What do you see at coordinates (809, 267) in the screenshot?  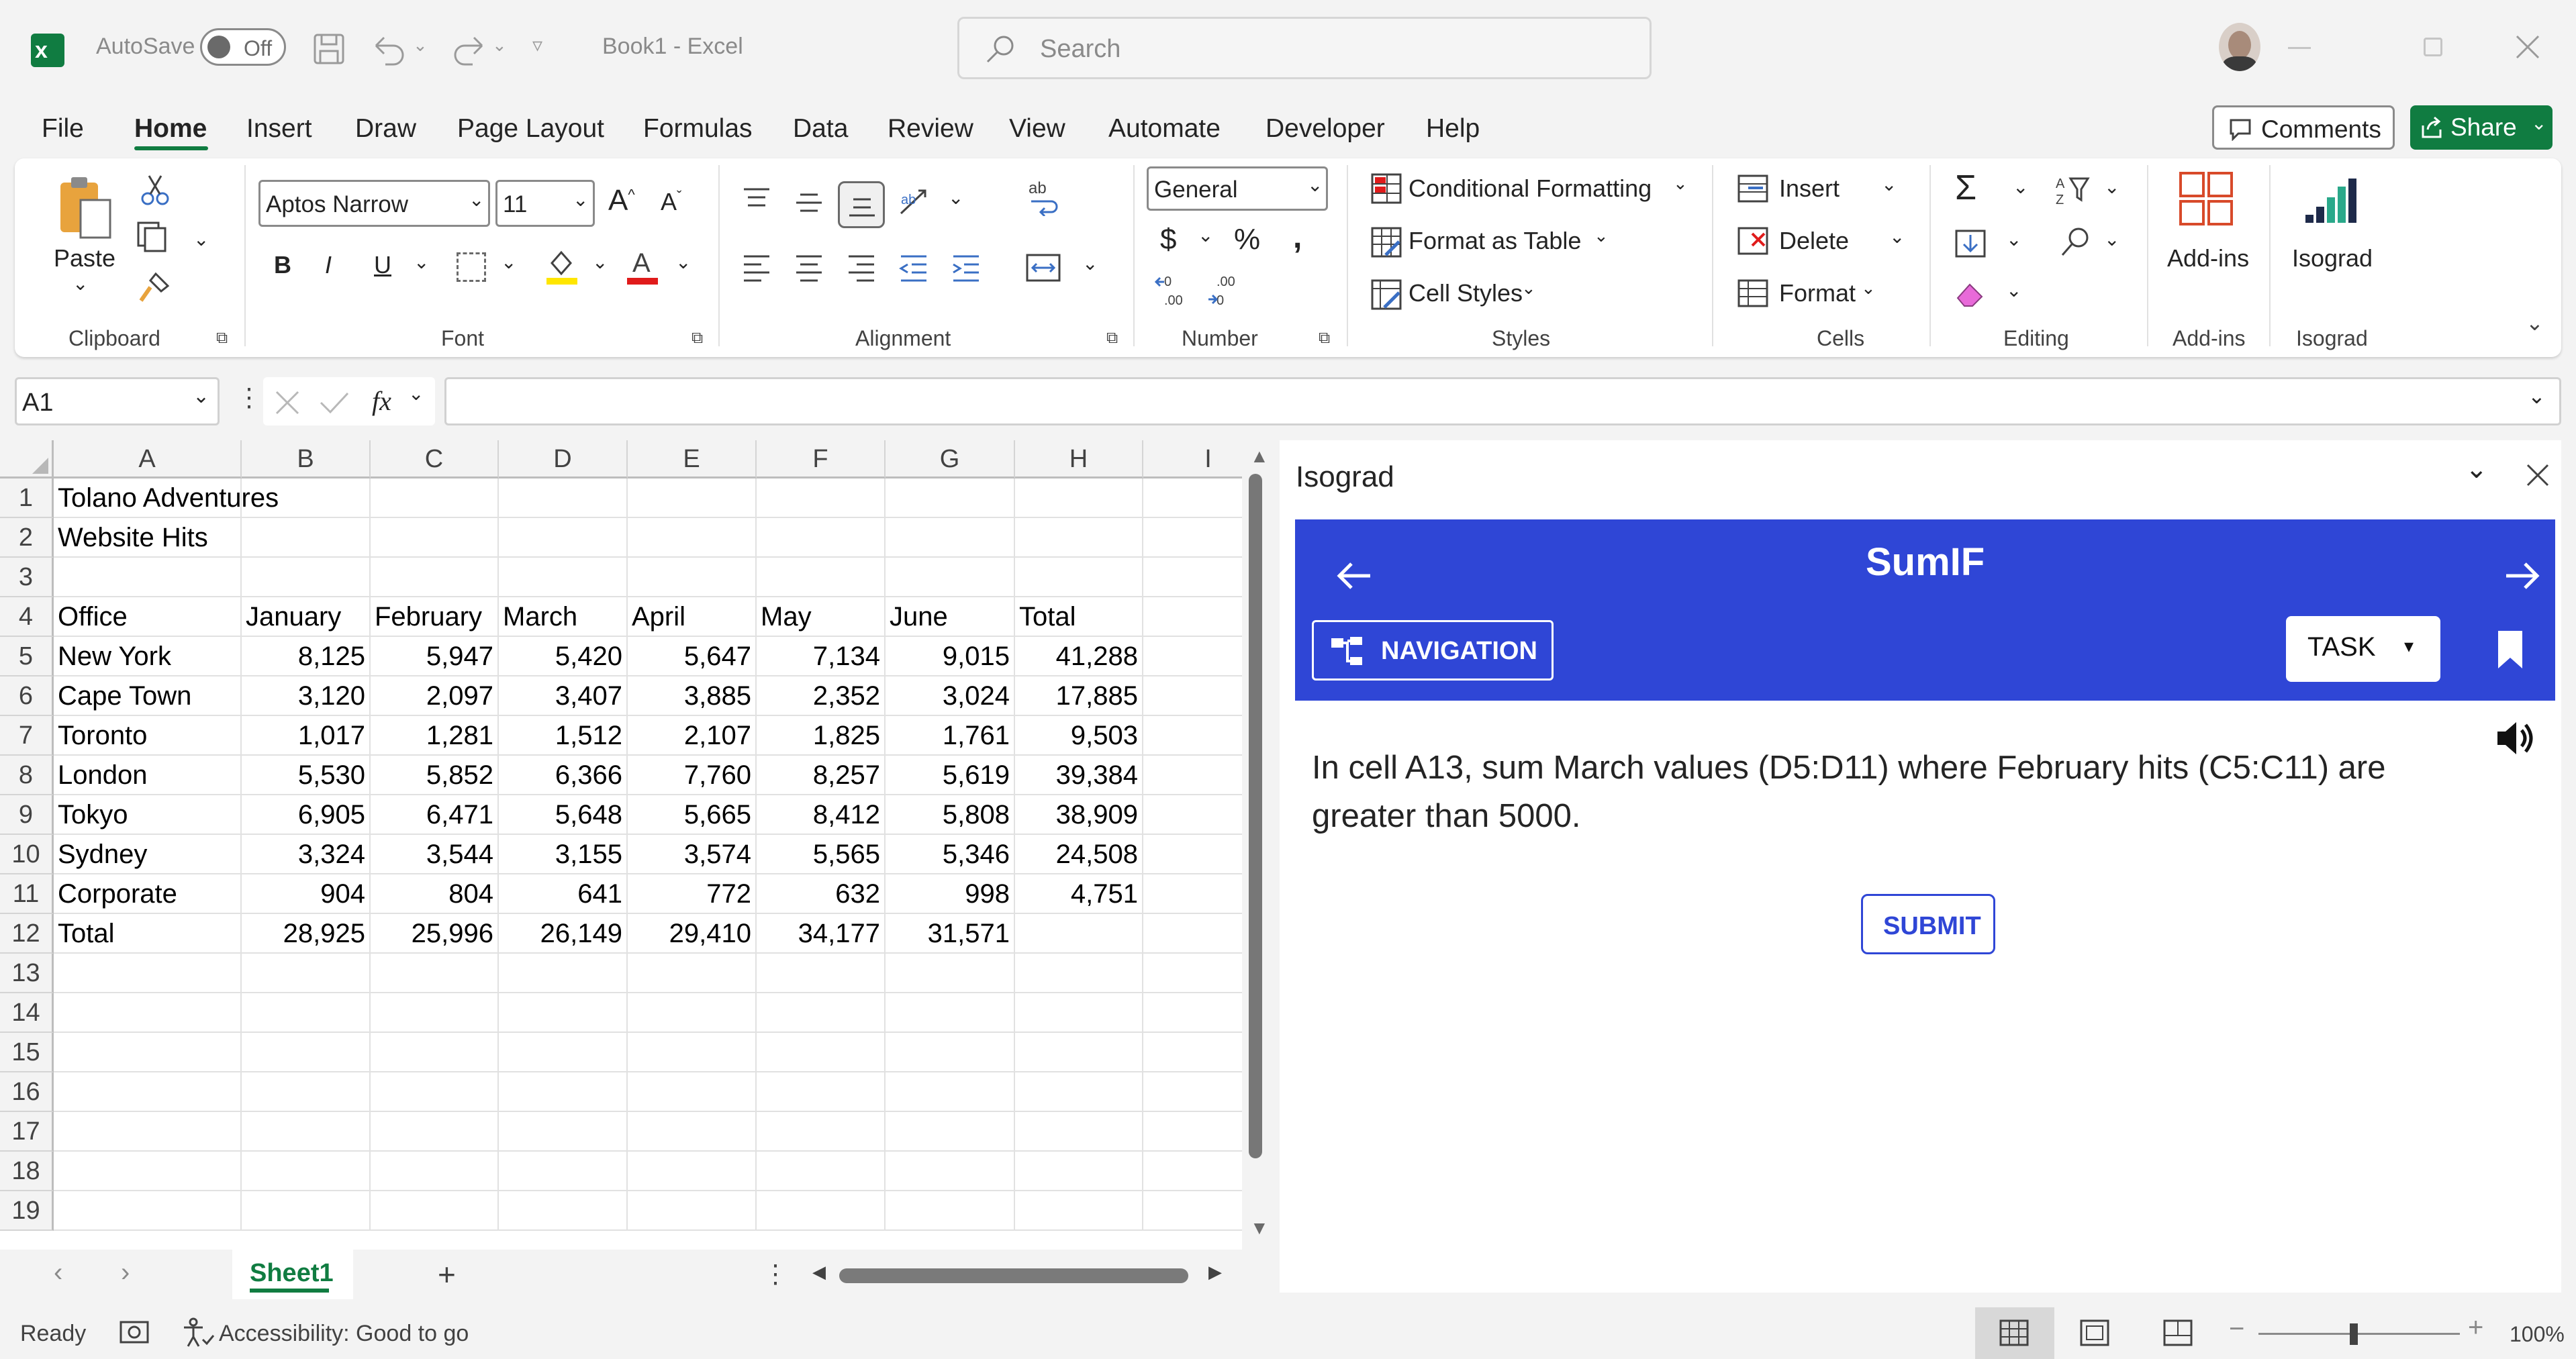 I see `align-center-icon` at bounding box center [809, 267].